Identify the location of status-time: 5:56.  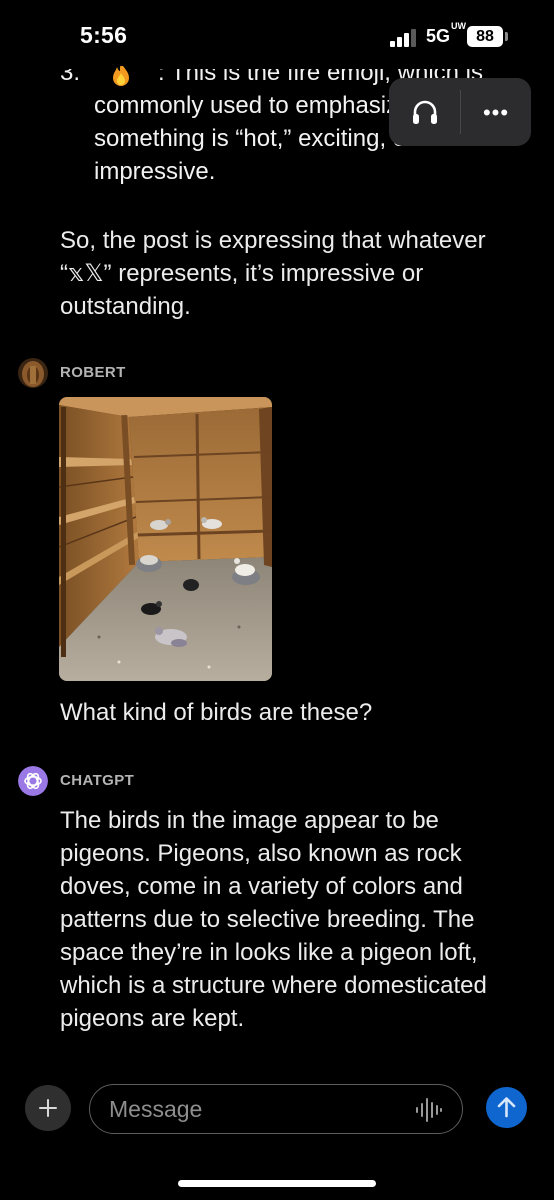
(104, 35).